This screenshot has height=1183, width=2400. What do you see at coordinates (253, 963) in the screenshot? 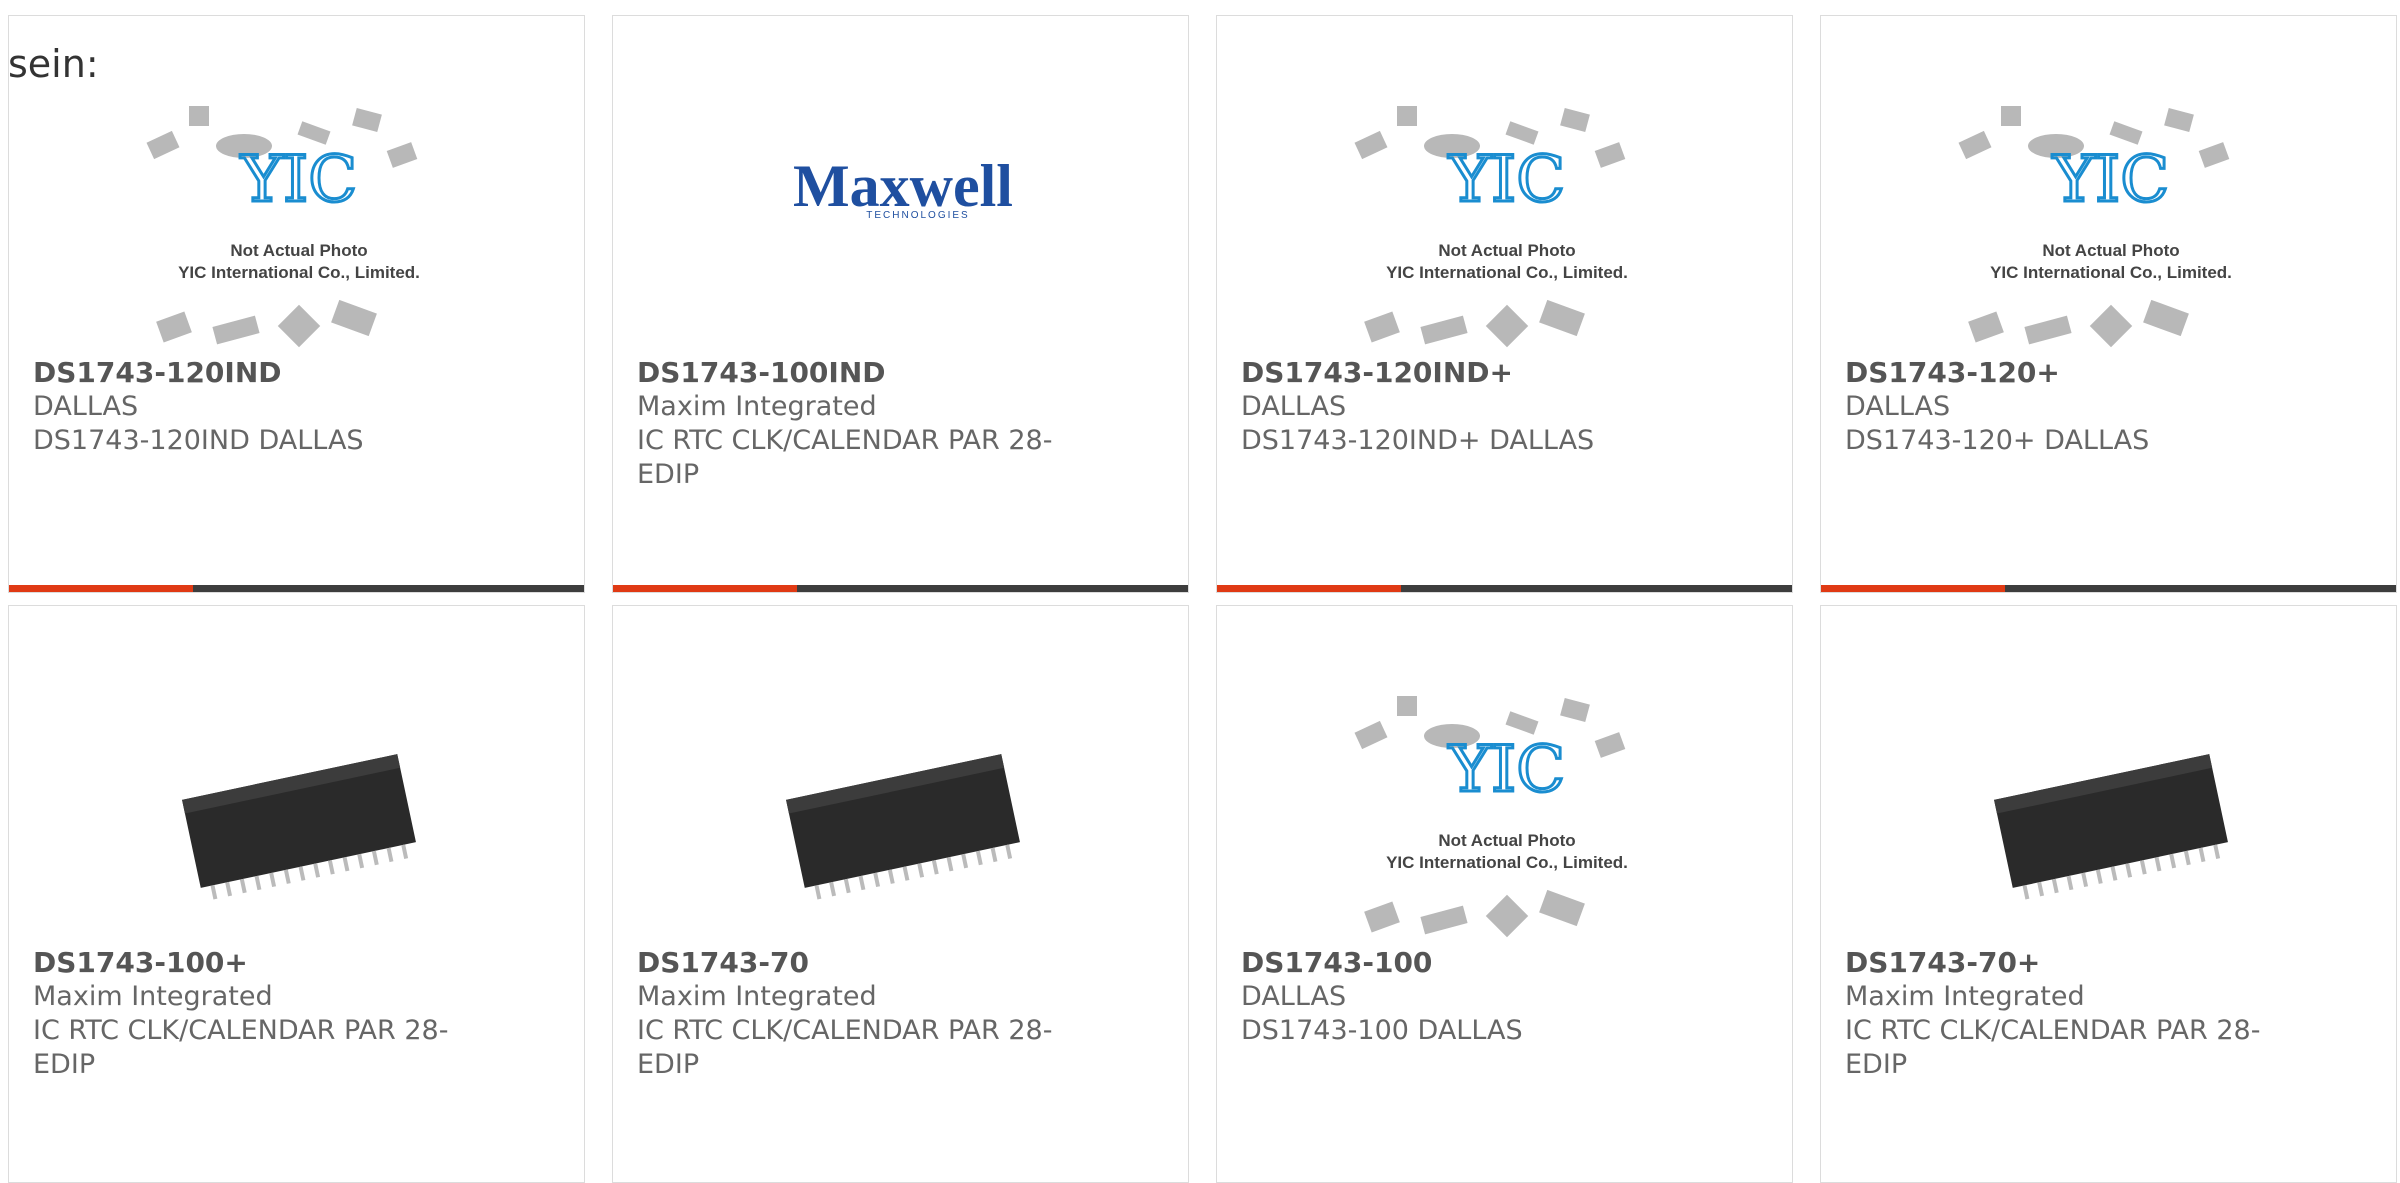
I see `part-number: DS1743-100+` at bounding box center [253, 963].